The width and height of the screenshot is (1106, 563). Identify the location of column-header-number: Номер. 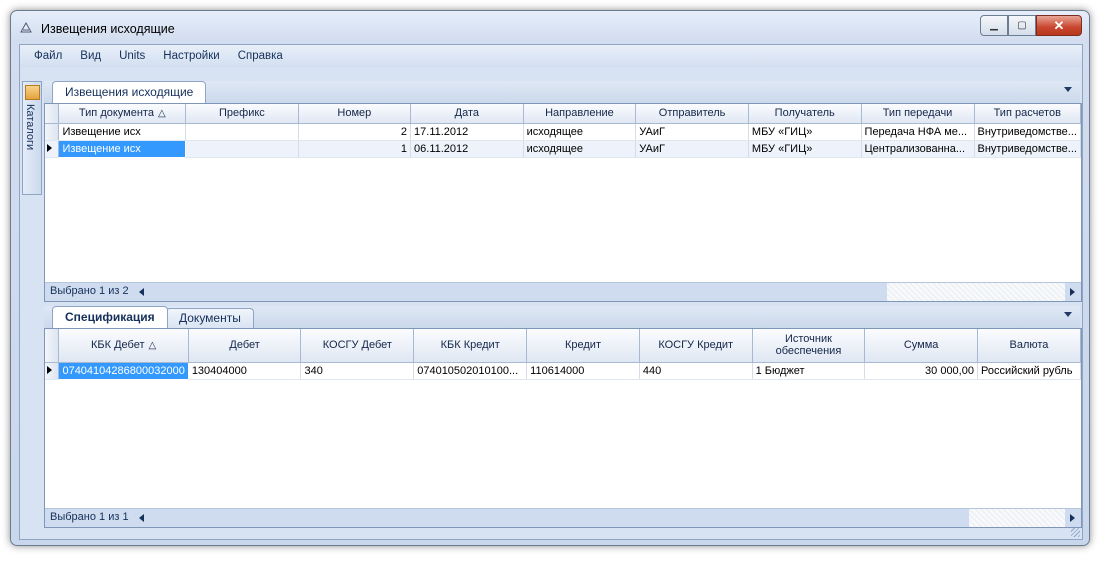
(355, 114).